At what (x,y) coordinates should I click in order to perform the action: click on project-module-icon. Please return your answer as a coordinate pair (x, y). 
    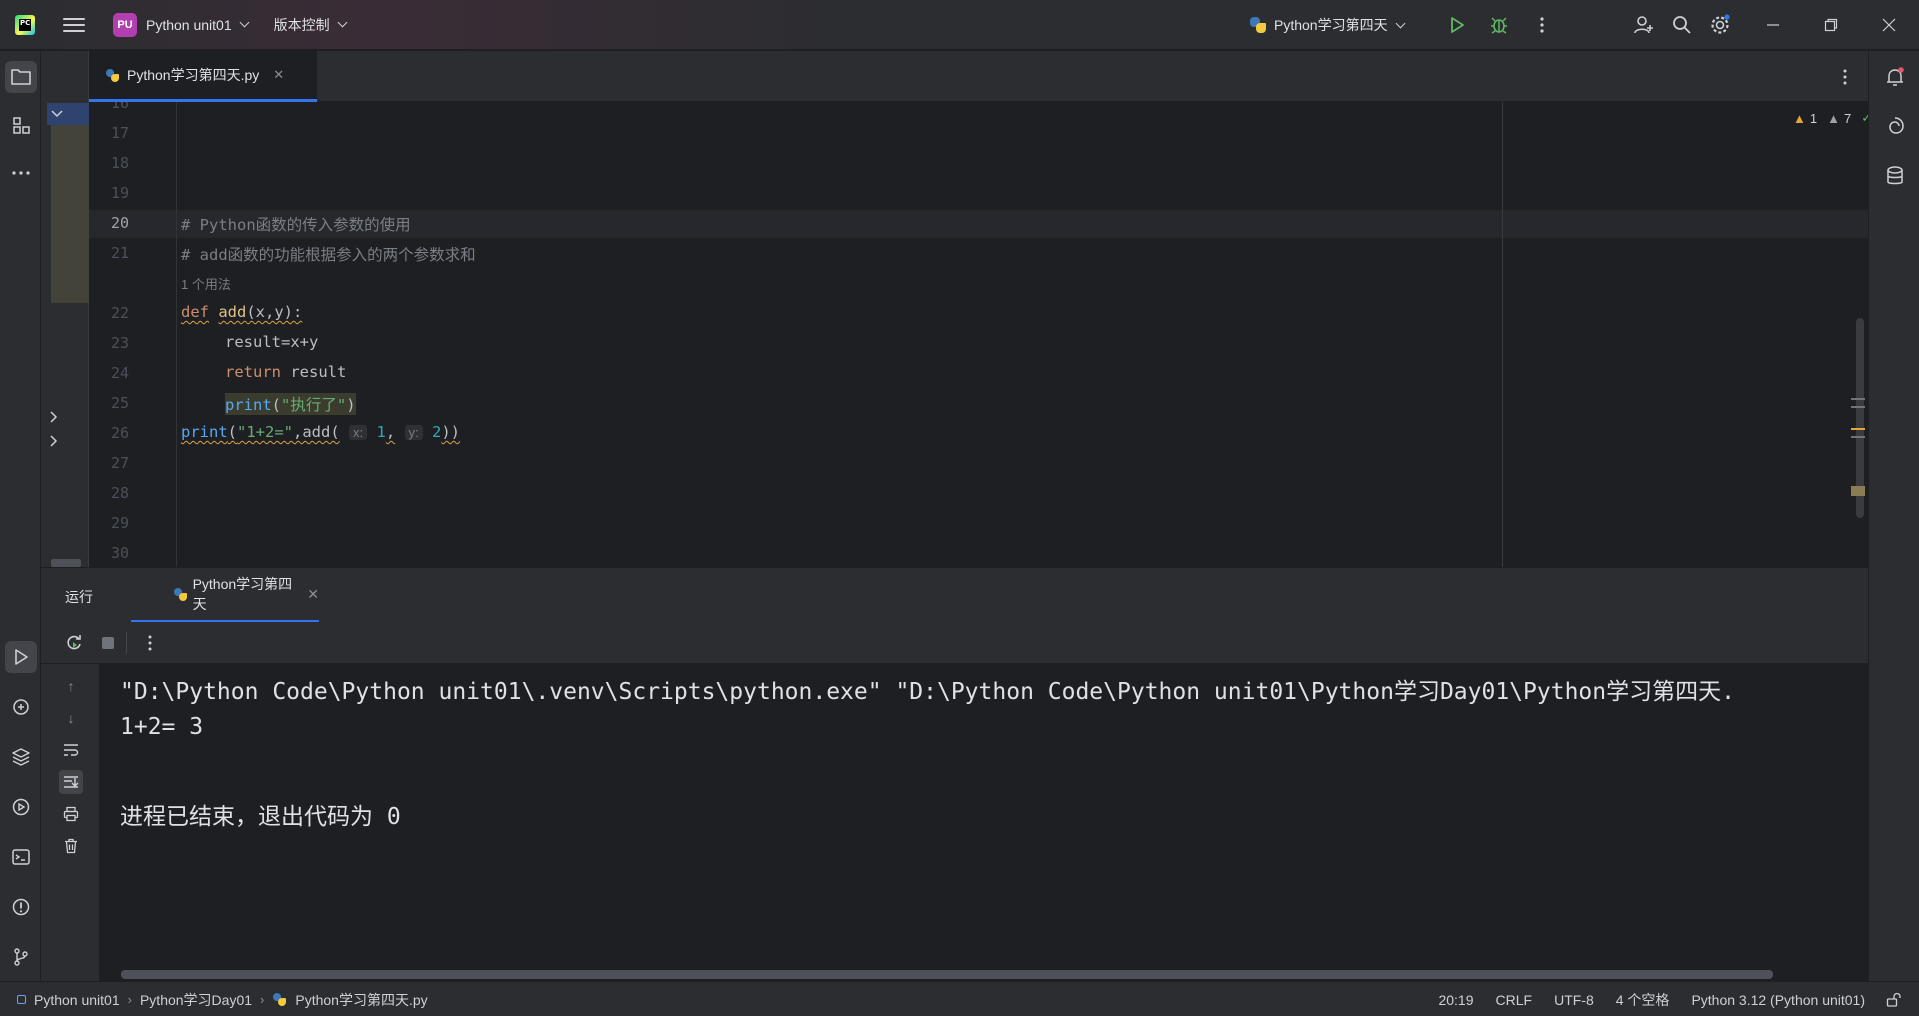
    Looking at the image, I should click on (21, 999).